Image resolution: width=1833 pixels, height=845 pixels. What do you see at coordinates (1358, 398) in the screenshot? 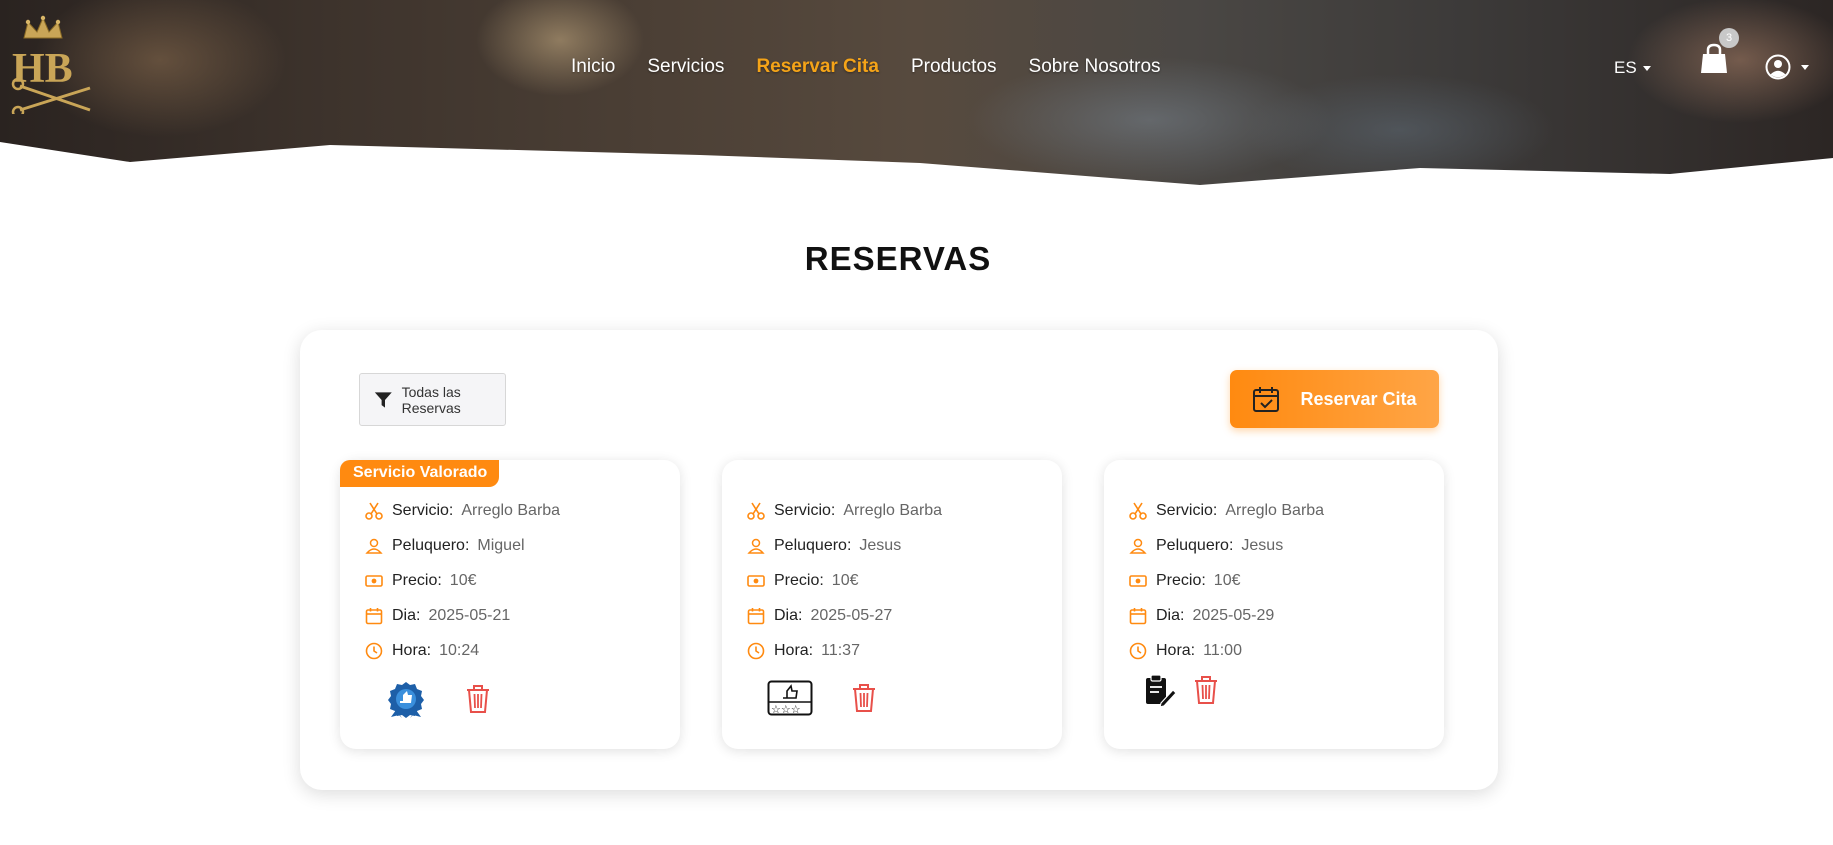
I see `book-button-label: Reservar Cita` at bounding box center [1358, 398].